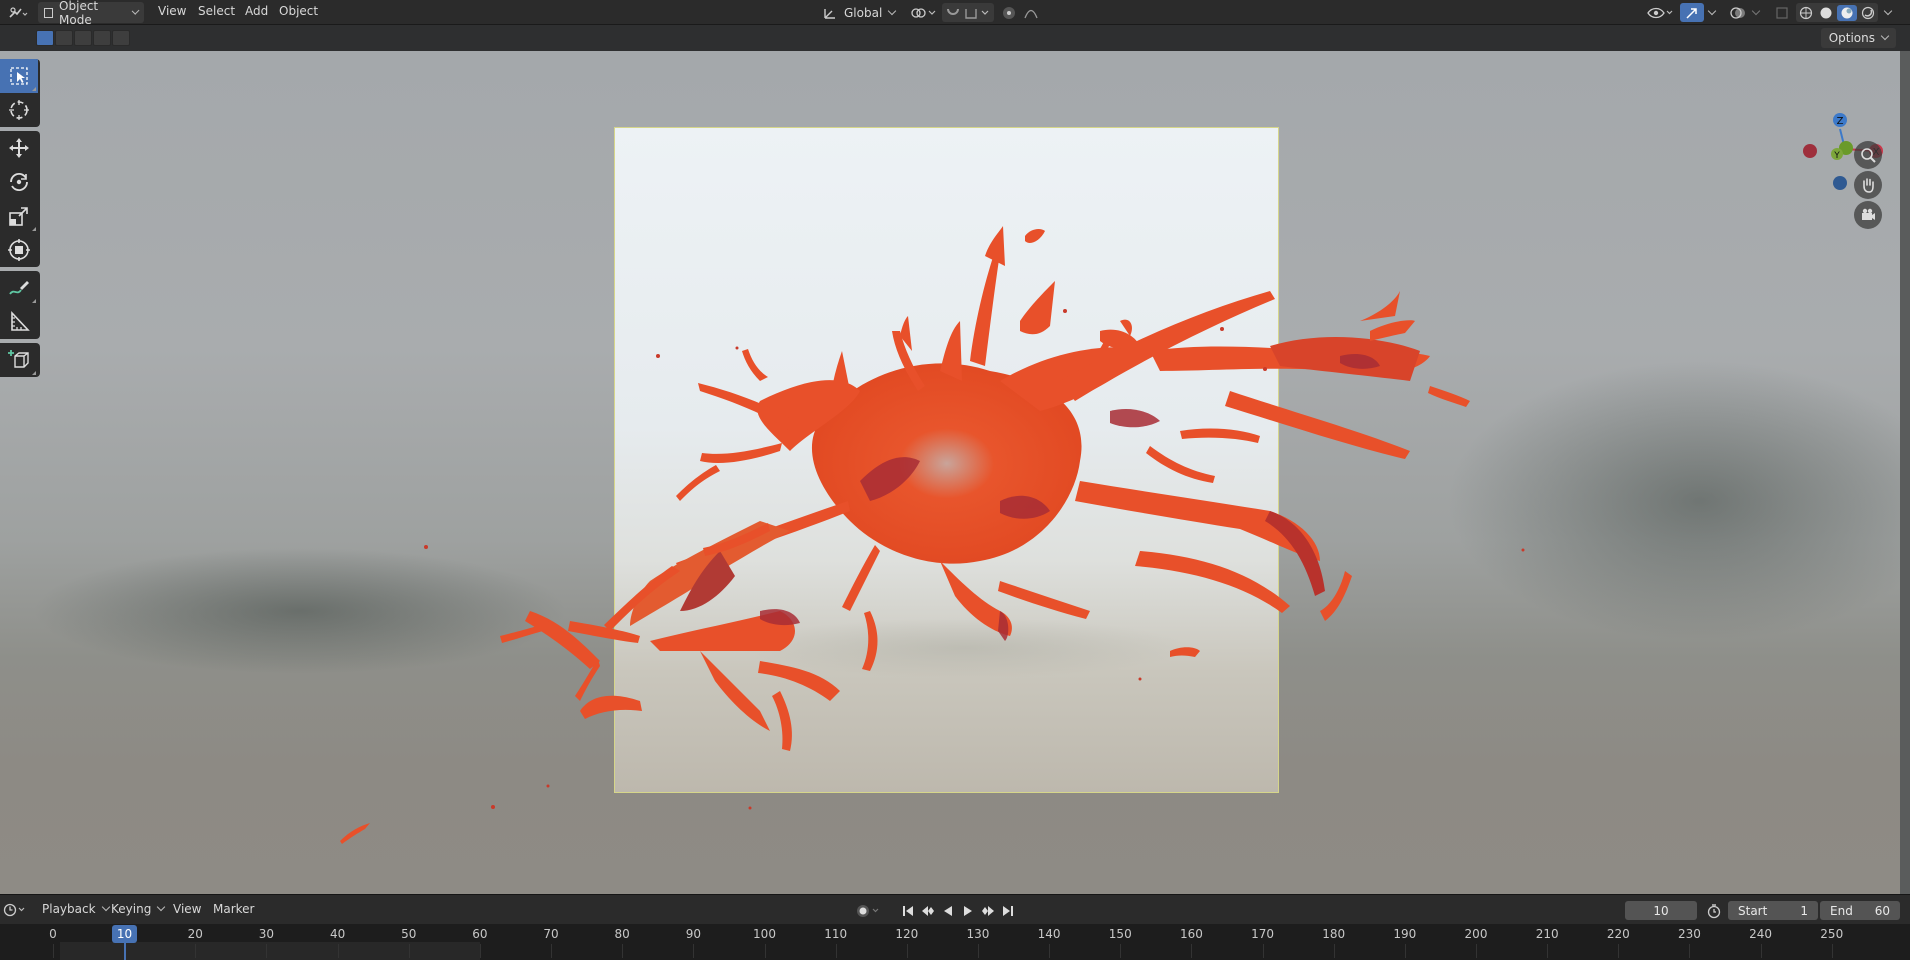 This screenshot has height=960, width=1910. Describe the element at coordinates (187, 909) in the screenshot. I see `menu-timeline-view: View` at that location.